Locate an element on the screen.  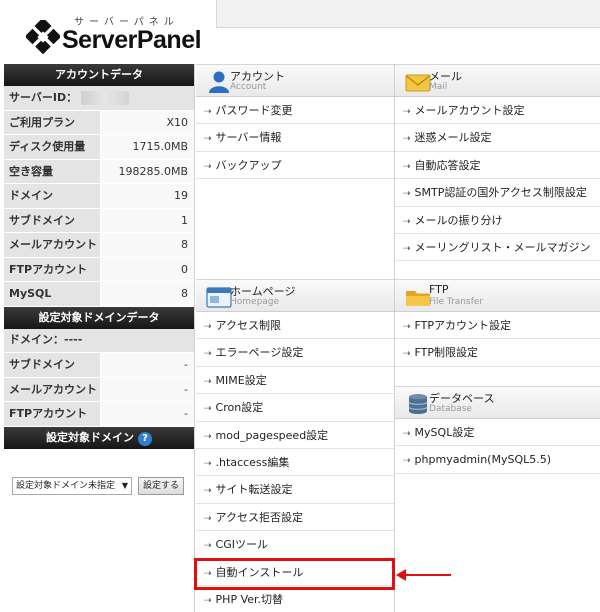
menu-item-homepage: ⇢ Cron設定 is located at coordinates (295, 408).